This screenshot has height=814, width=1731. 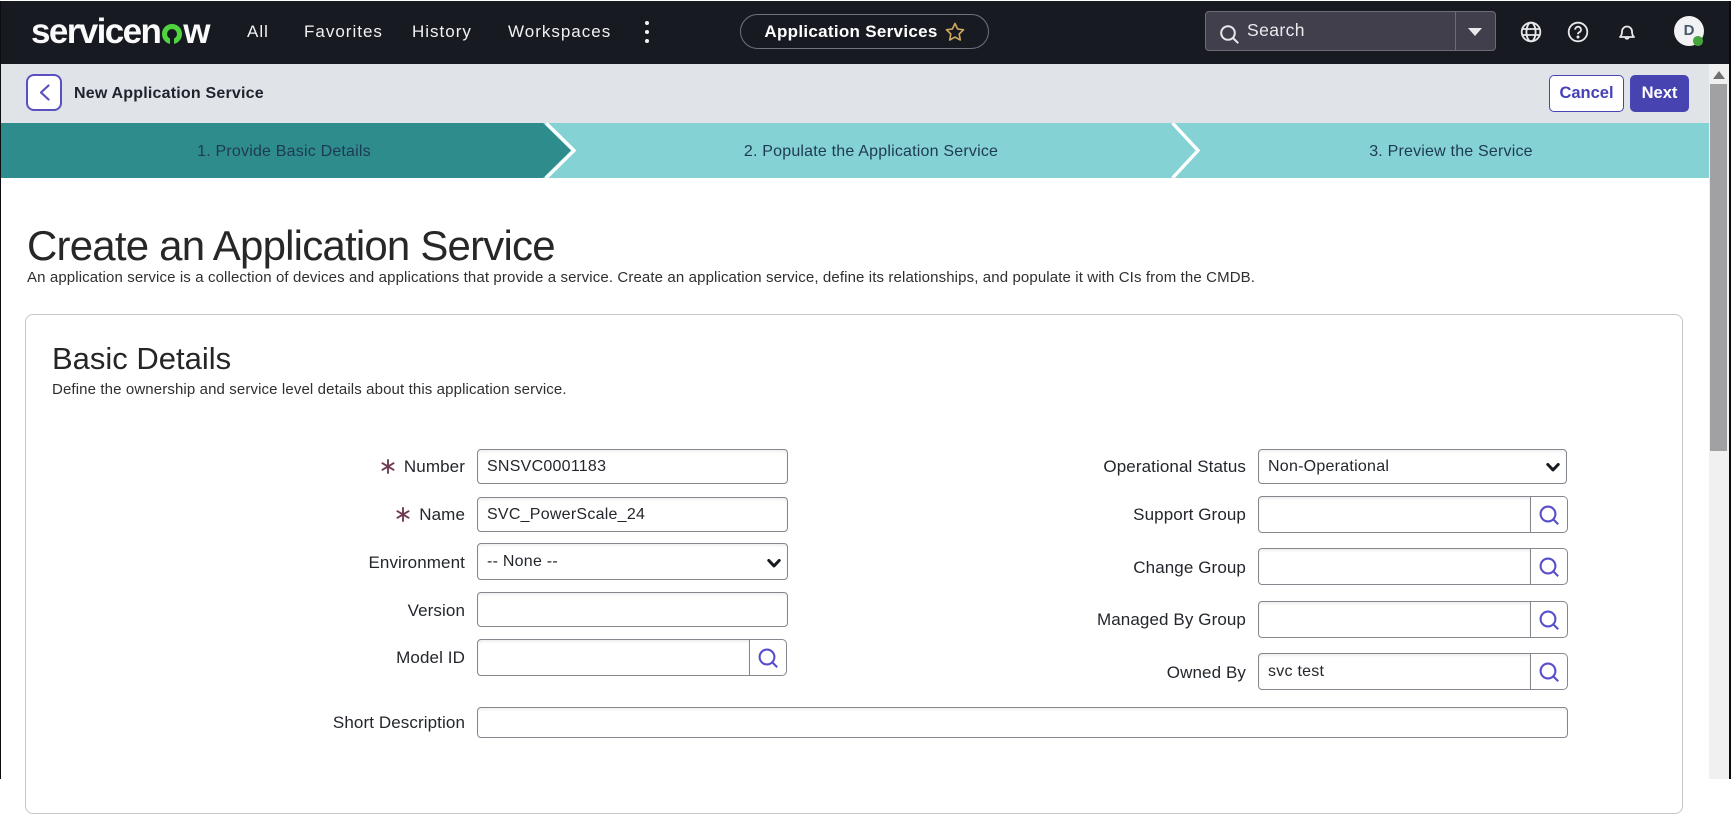 I want to click on svg-text:2. Populate the Application Se: 2. Populate the Application Service, so click(x=871, y=151).